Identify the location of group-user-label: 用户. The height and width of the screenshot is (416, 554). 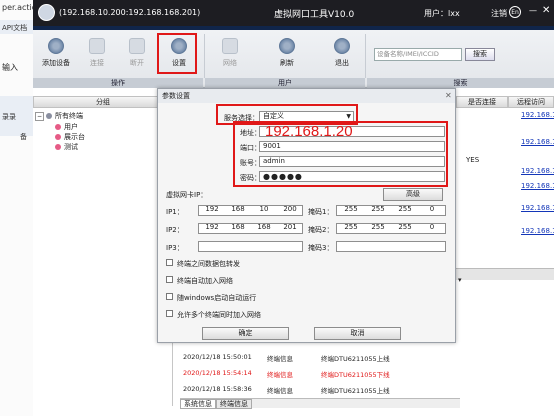
(285, 83).